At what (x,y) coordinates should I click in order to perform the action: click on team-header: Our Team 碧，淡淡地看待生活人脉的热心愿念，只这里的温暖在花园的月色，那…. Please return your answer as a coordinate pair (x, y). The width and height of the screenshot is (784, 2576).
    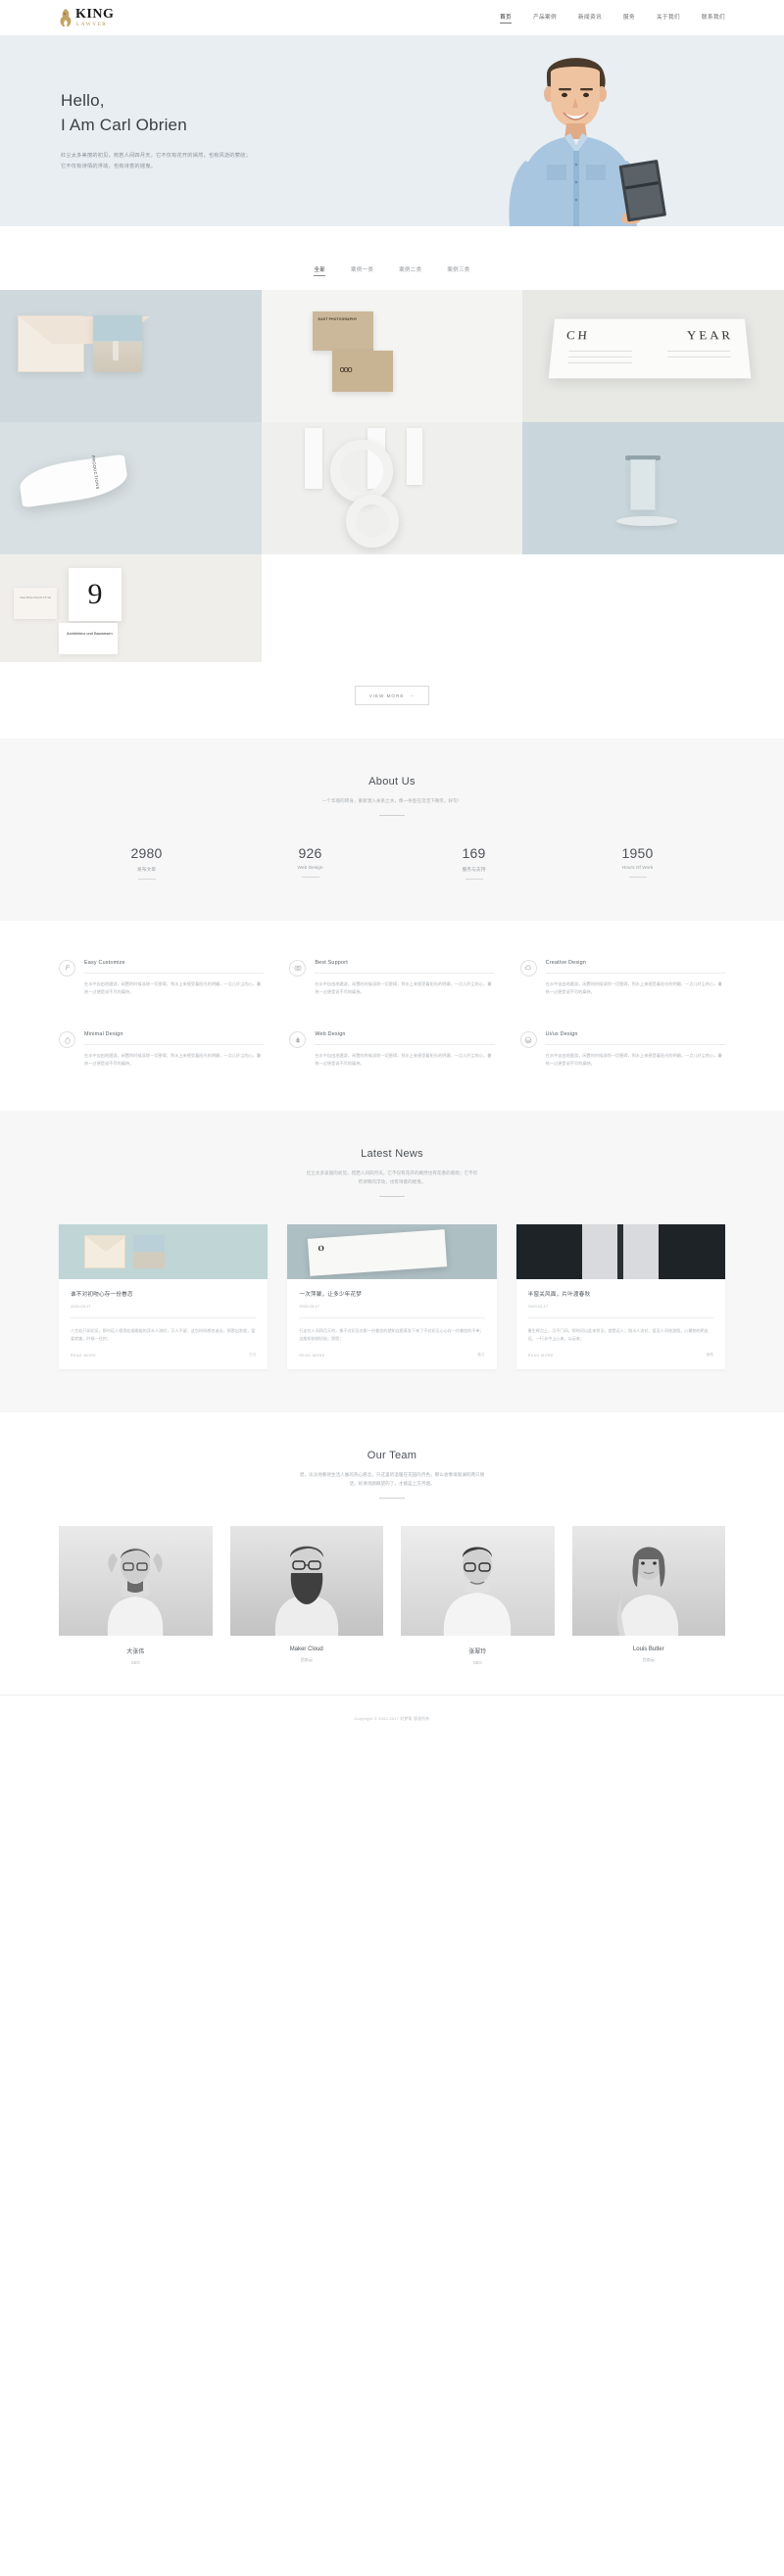
    Looking at the image, I should click on (392, 1474).